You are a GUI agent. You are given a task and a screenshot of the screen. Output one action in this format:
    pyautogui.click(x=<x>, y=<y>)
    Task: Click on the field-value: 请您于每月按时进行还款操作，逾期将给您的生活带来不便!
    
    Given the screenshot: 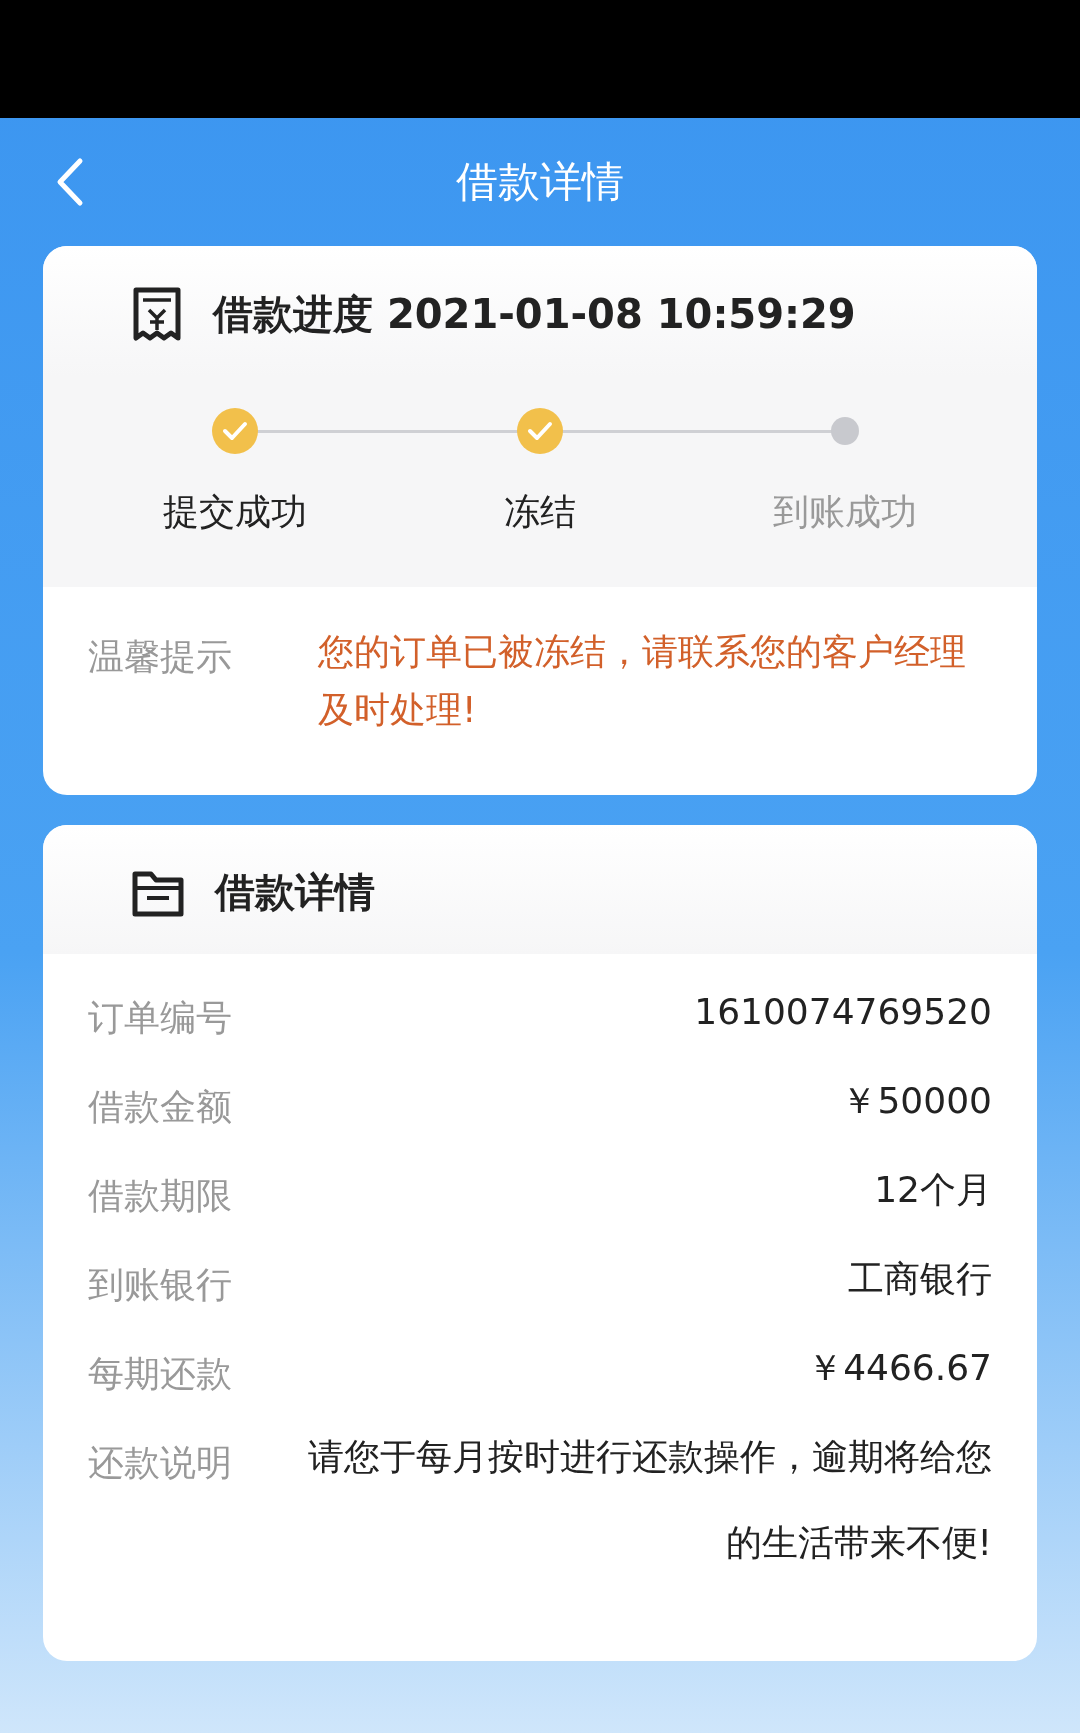 What is the action you would take?
    pyautogui.click(x=649, y=1500)
    